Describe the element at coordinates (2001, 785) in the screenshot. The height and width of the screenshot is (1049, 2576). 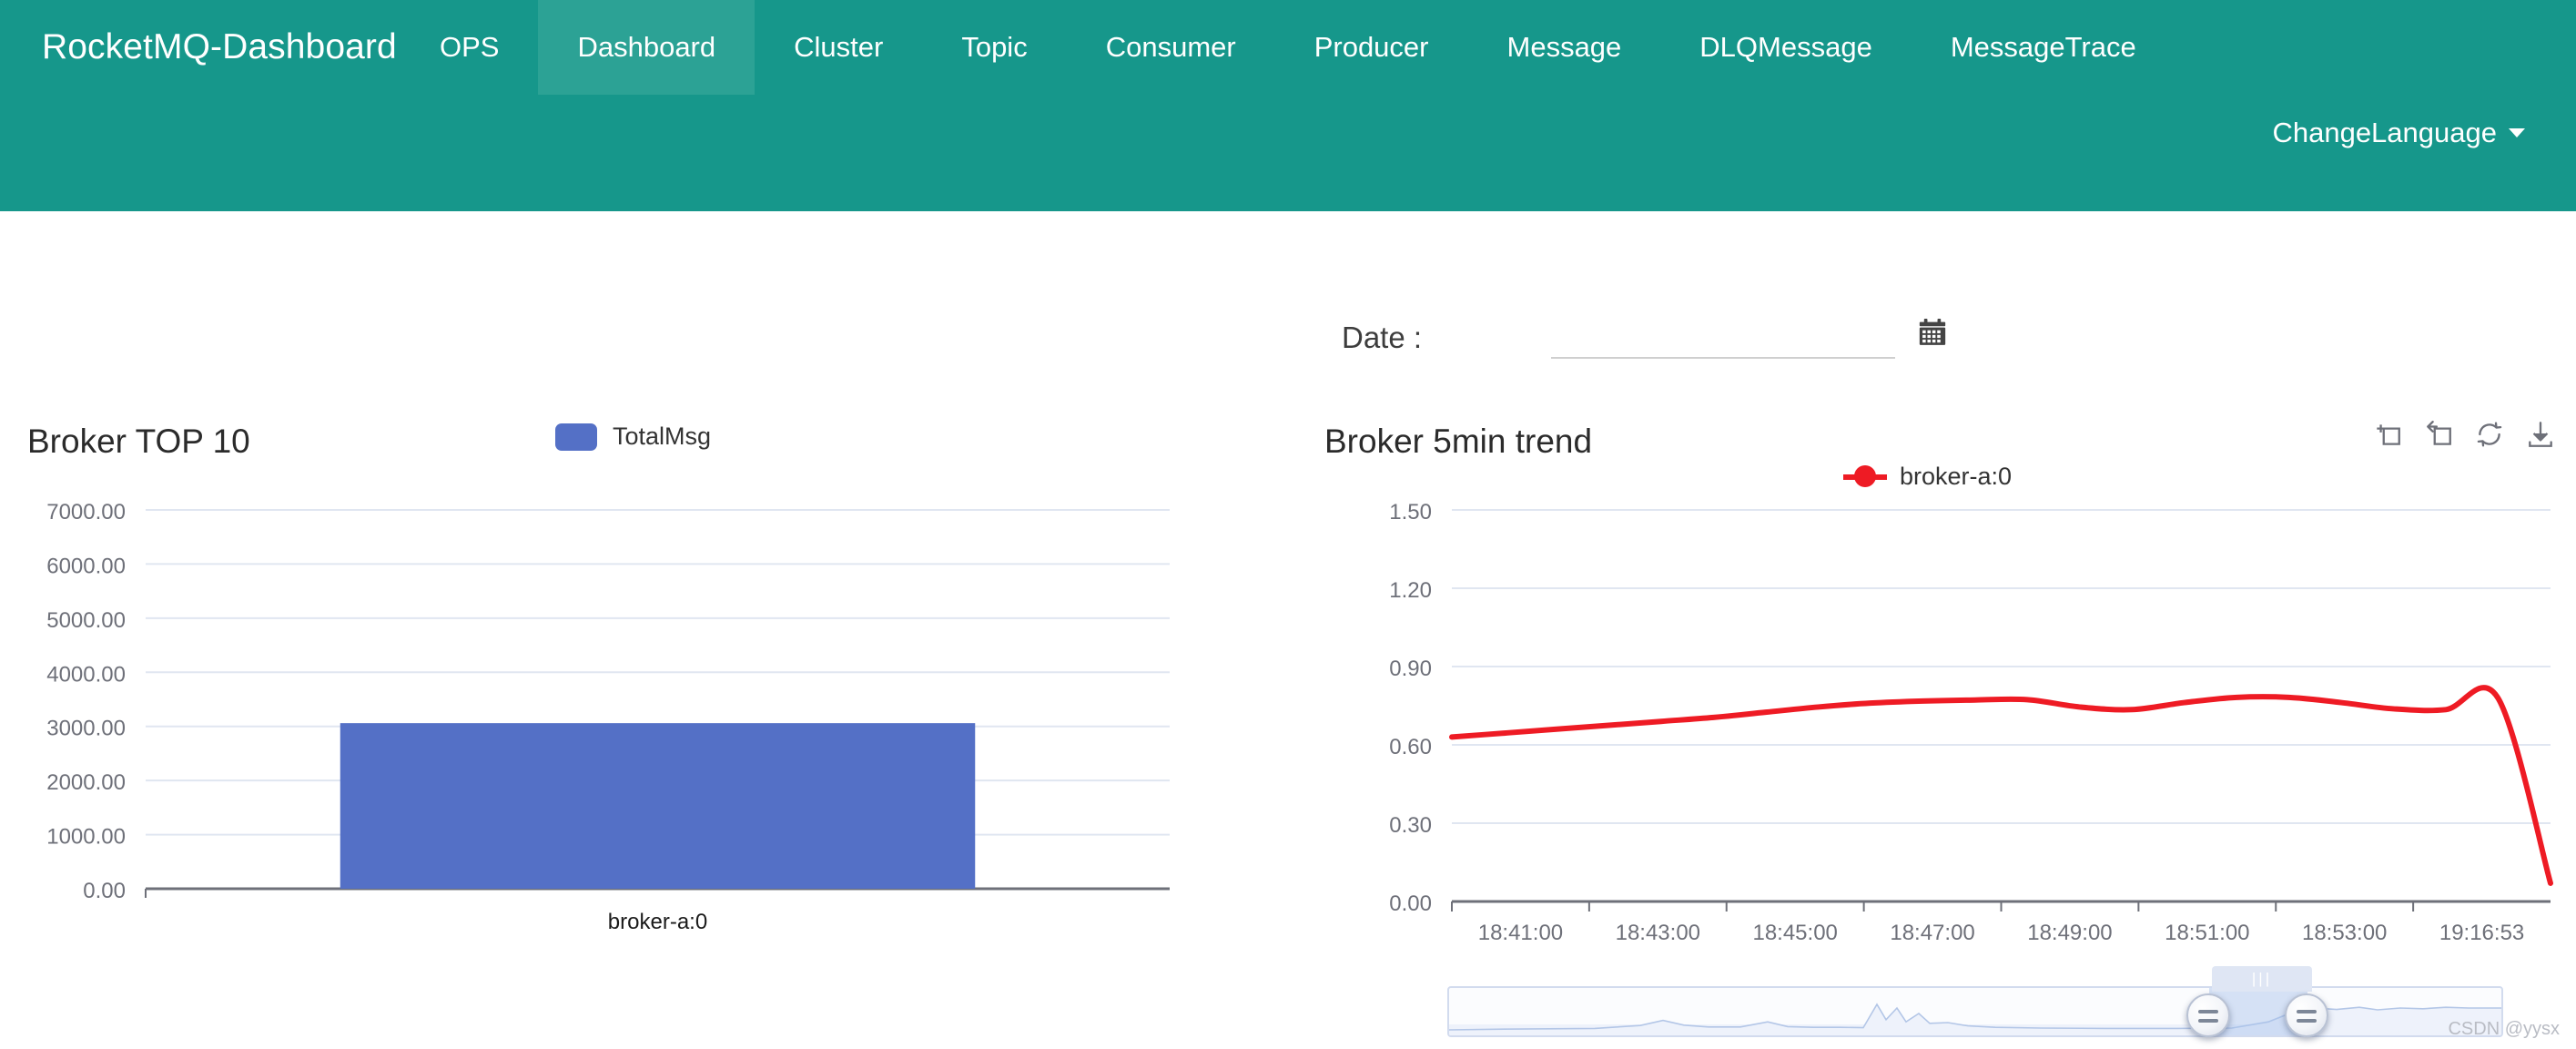
I see `line-series-path` at that location.